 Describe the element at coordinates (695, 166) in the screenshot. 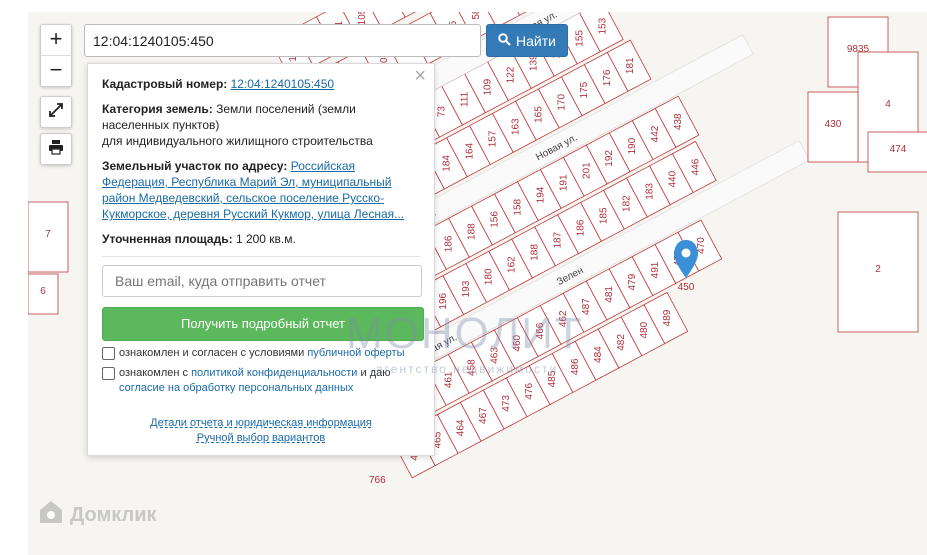

I see `parcel-number-label: 446` at that location.